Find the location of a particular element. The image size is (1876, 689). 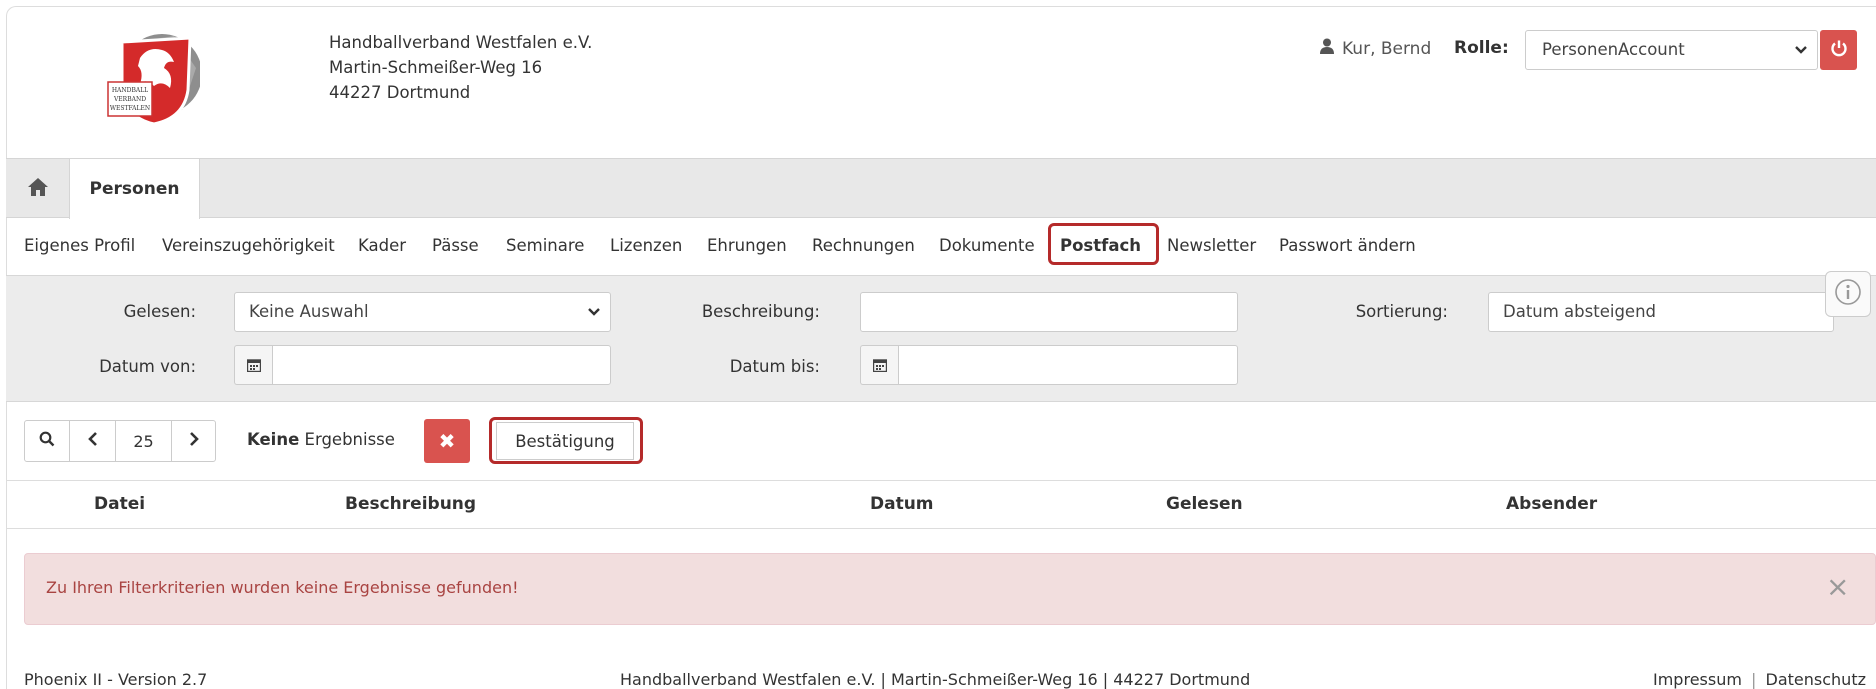

column-header-datei: Datei is located at coordinates (119, 504).